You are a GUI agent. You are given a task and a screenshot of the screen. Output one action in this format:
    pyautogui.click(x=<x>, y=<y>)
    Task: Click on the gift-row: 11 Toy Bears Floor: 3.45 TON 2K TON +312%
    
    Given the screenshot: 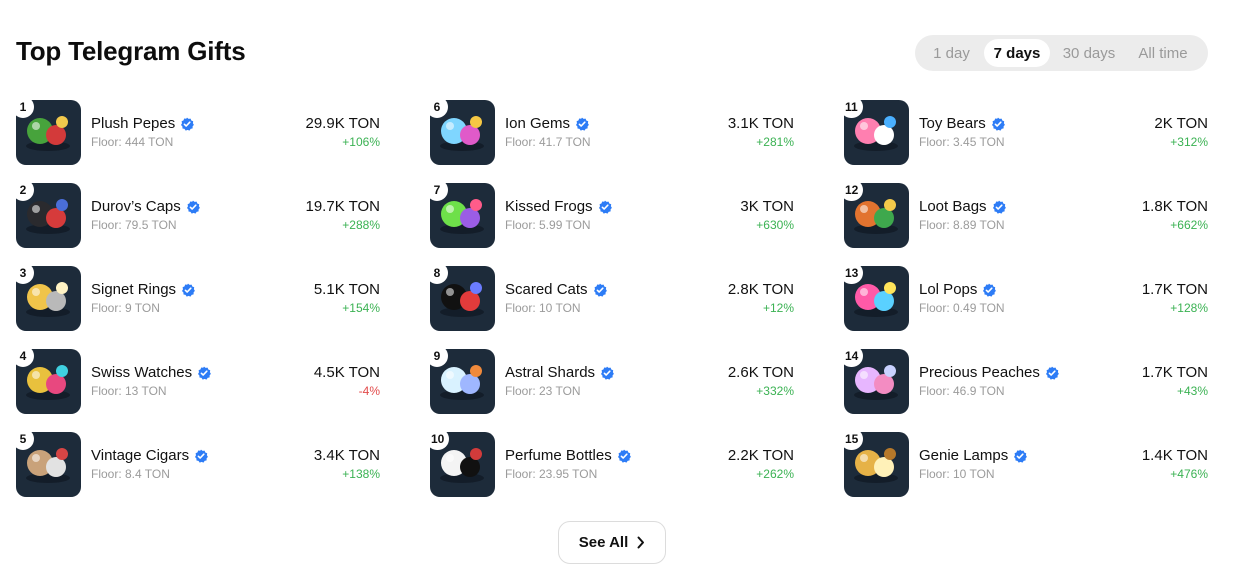 What is the action you would take?
    pyautogui.click(x=1024, y=130)
    